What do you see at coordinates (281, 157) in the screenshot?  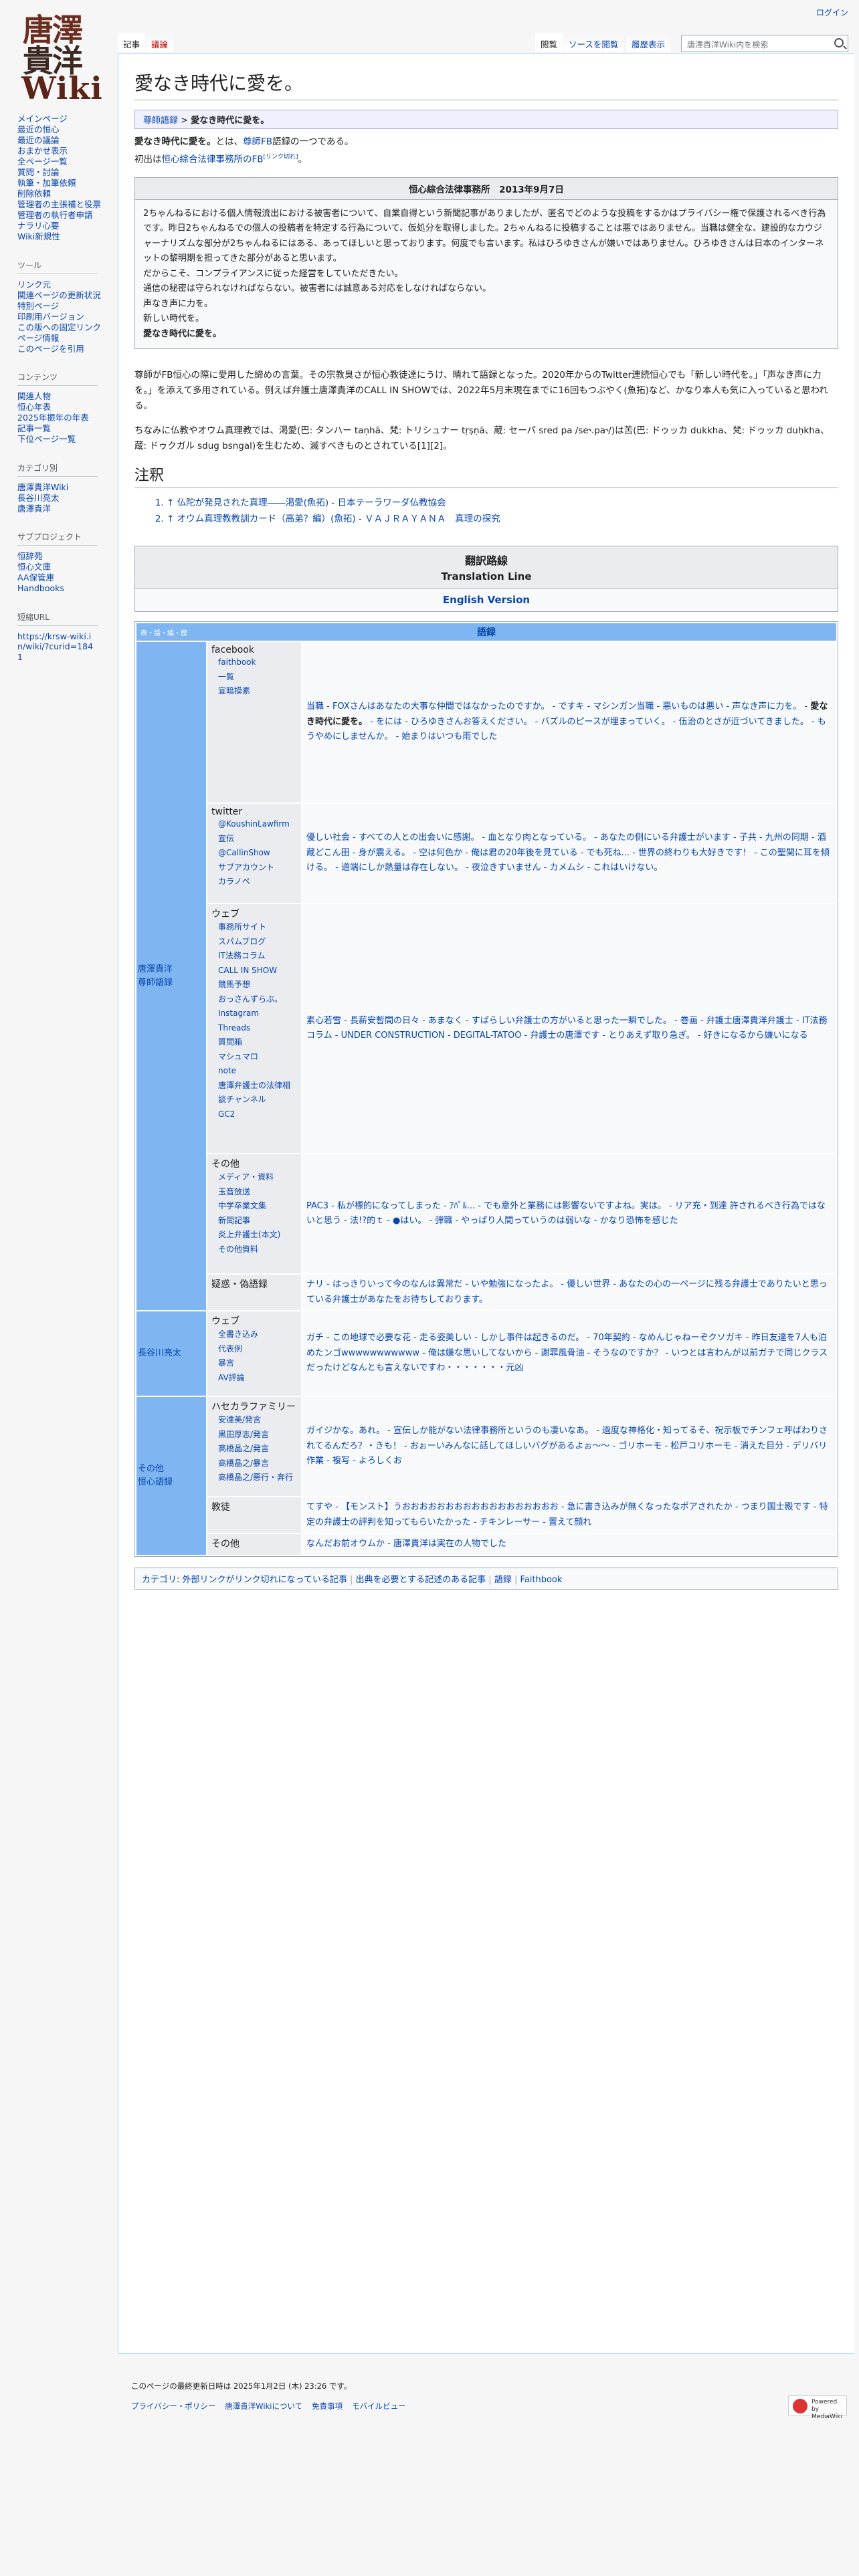 I see `dead-link-tag: [リンク切れ]` at bounding box center [281, 157].